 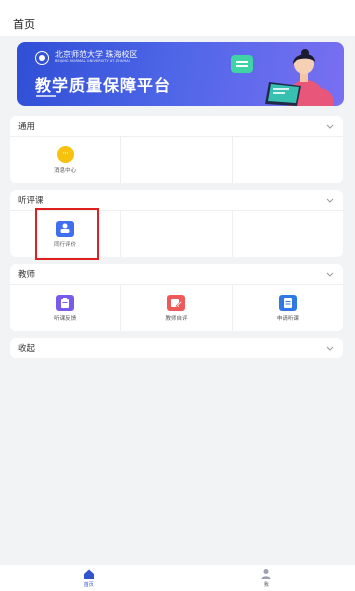 I want to click on menu-item-self-evaluation: 教师自评, so click(x=177, y=308).